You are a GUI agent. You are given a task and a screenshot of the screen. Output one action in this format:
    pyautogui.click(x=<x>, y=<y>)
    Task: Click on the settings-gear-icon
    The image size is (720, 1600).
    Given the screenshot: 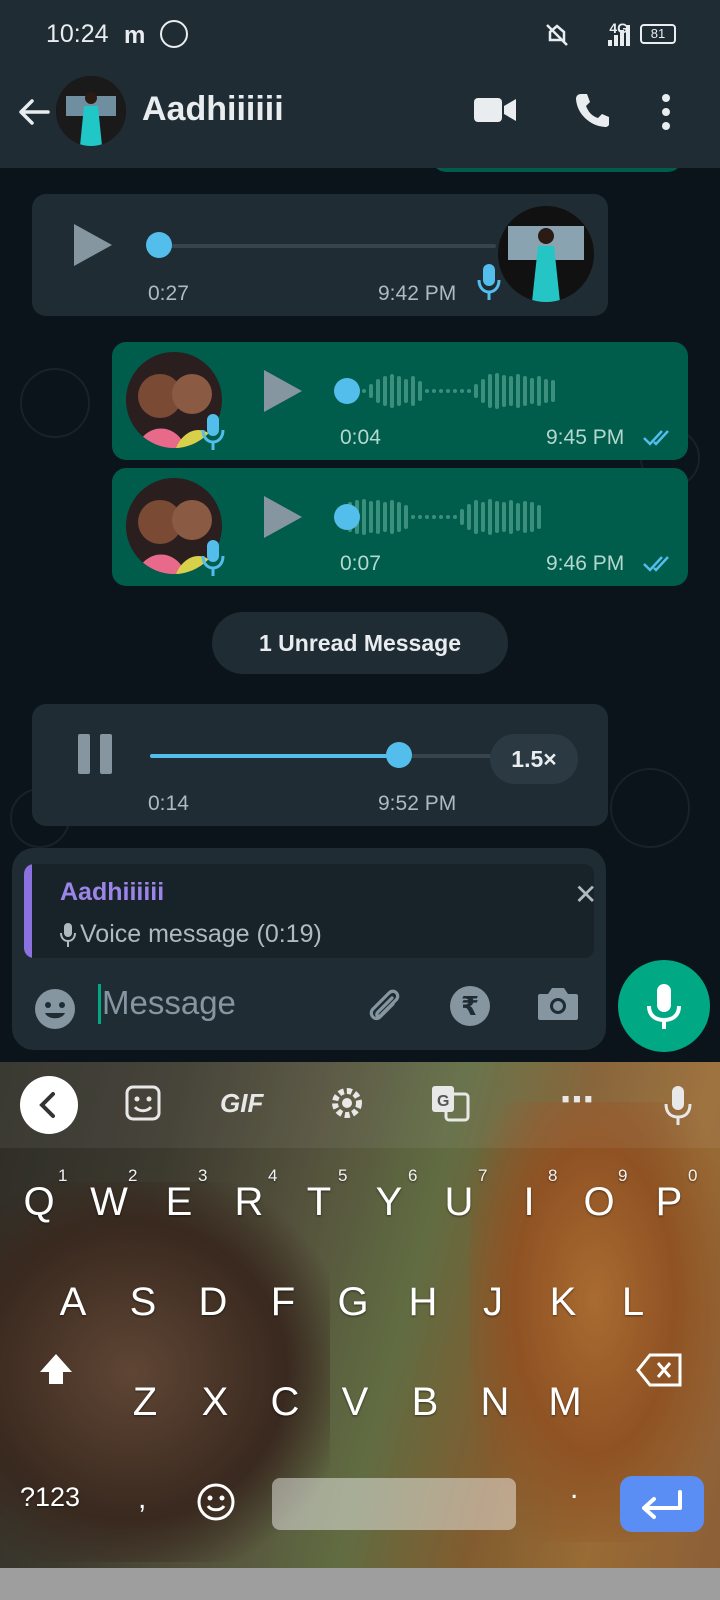 What is the action you would take?
    pyautogui.click(x=347, y=1103)
    